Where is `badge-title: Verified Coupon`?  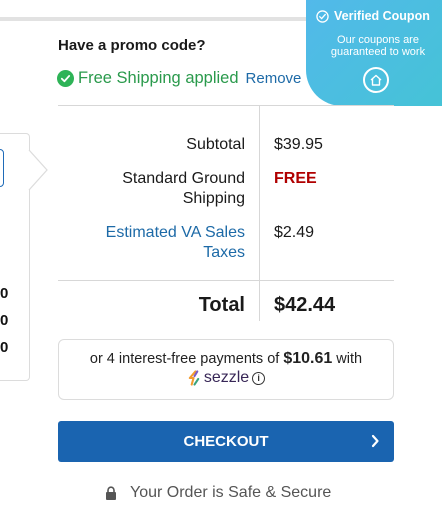 badge-title: Verified Coupon is located at coordinates (382, 16).